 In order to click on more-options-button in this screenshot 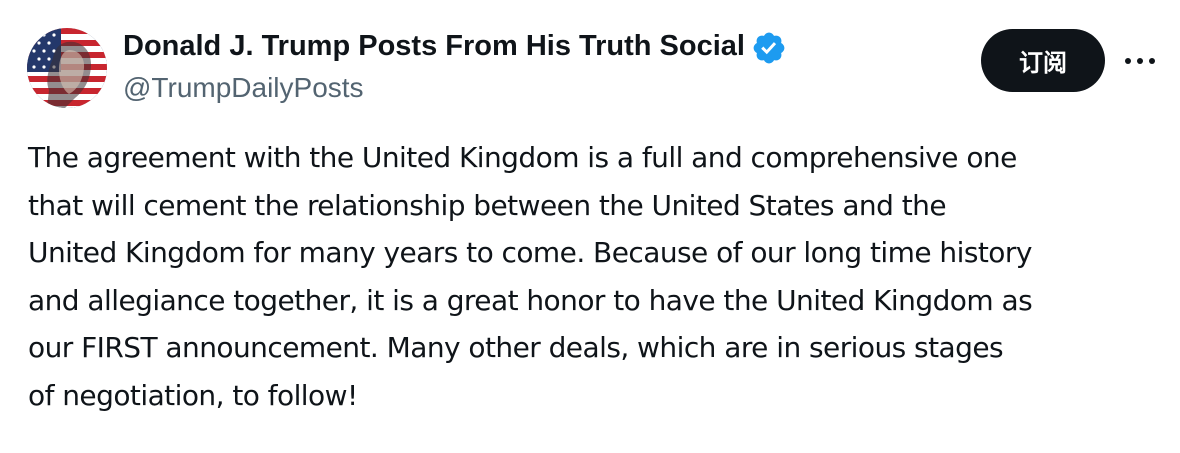, I will do `click(1140, 61)`.